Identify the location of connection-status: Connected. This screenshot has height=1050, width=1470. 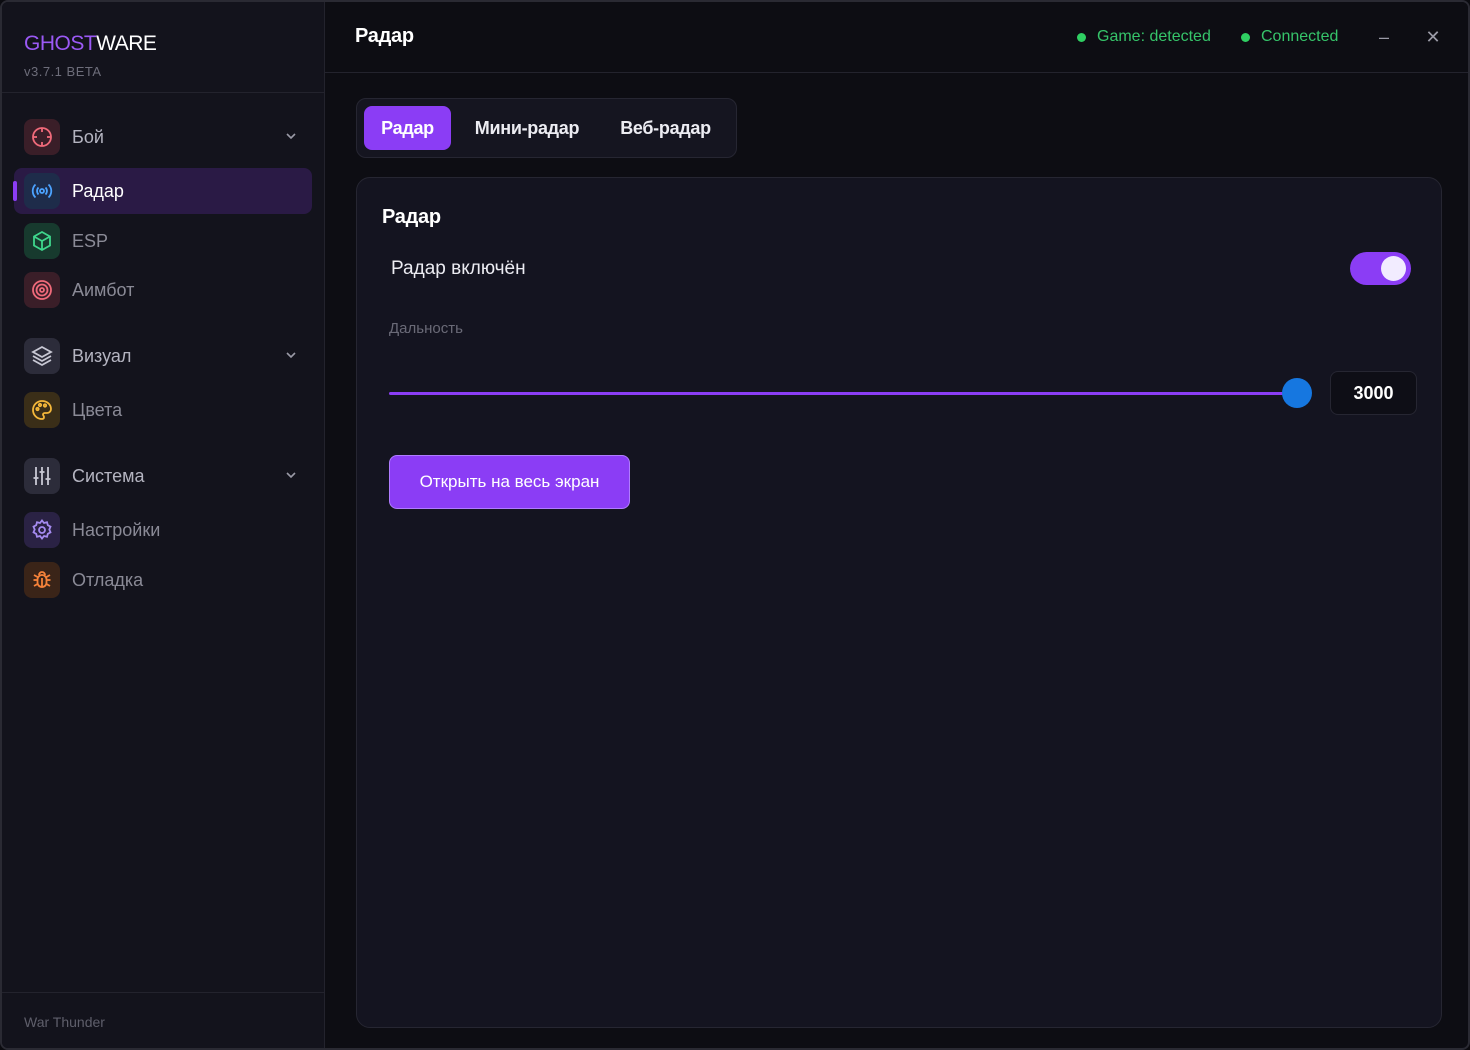
(1289, 37).